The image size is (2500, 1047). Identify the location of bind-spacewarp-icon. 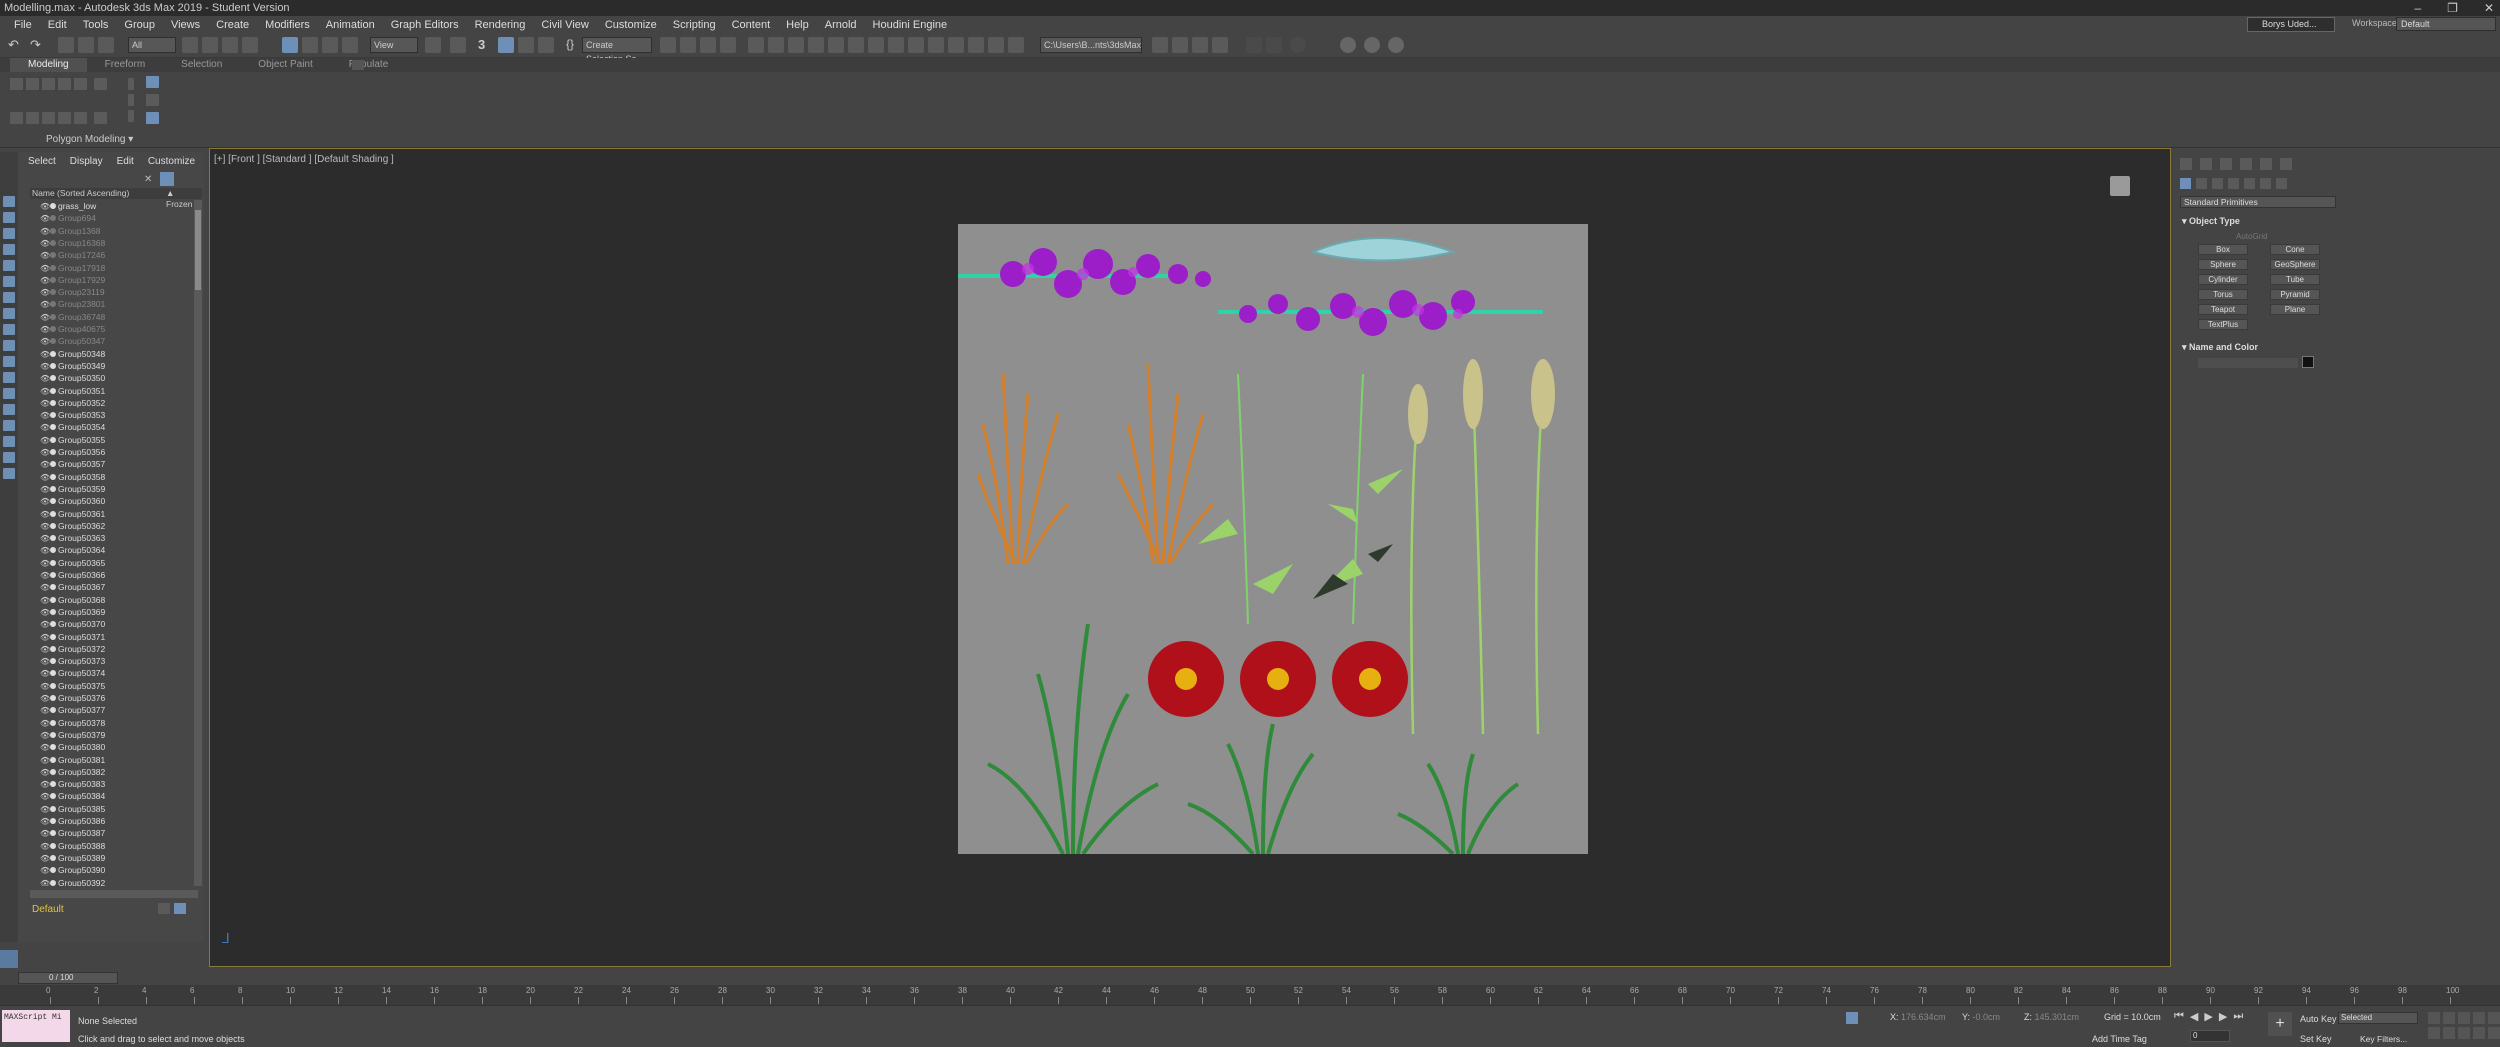
(106, 45).